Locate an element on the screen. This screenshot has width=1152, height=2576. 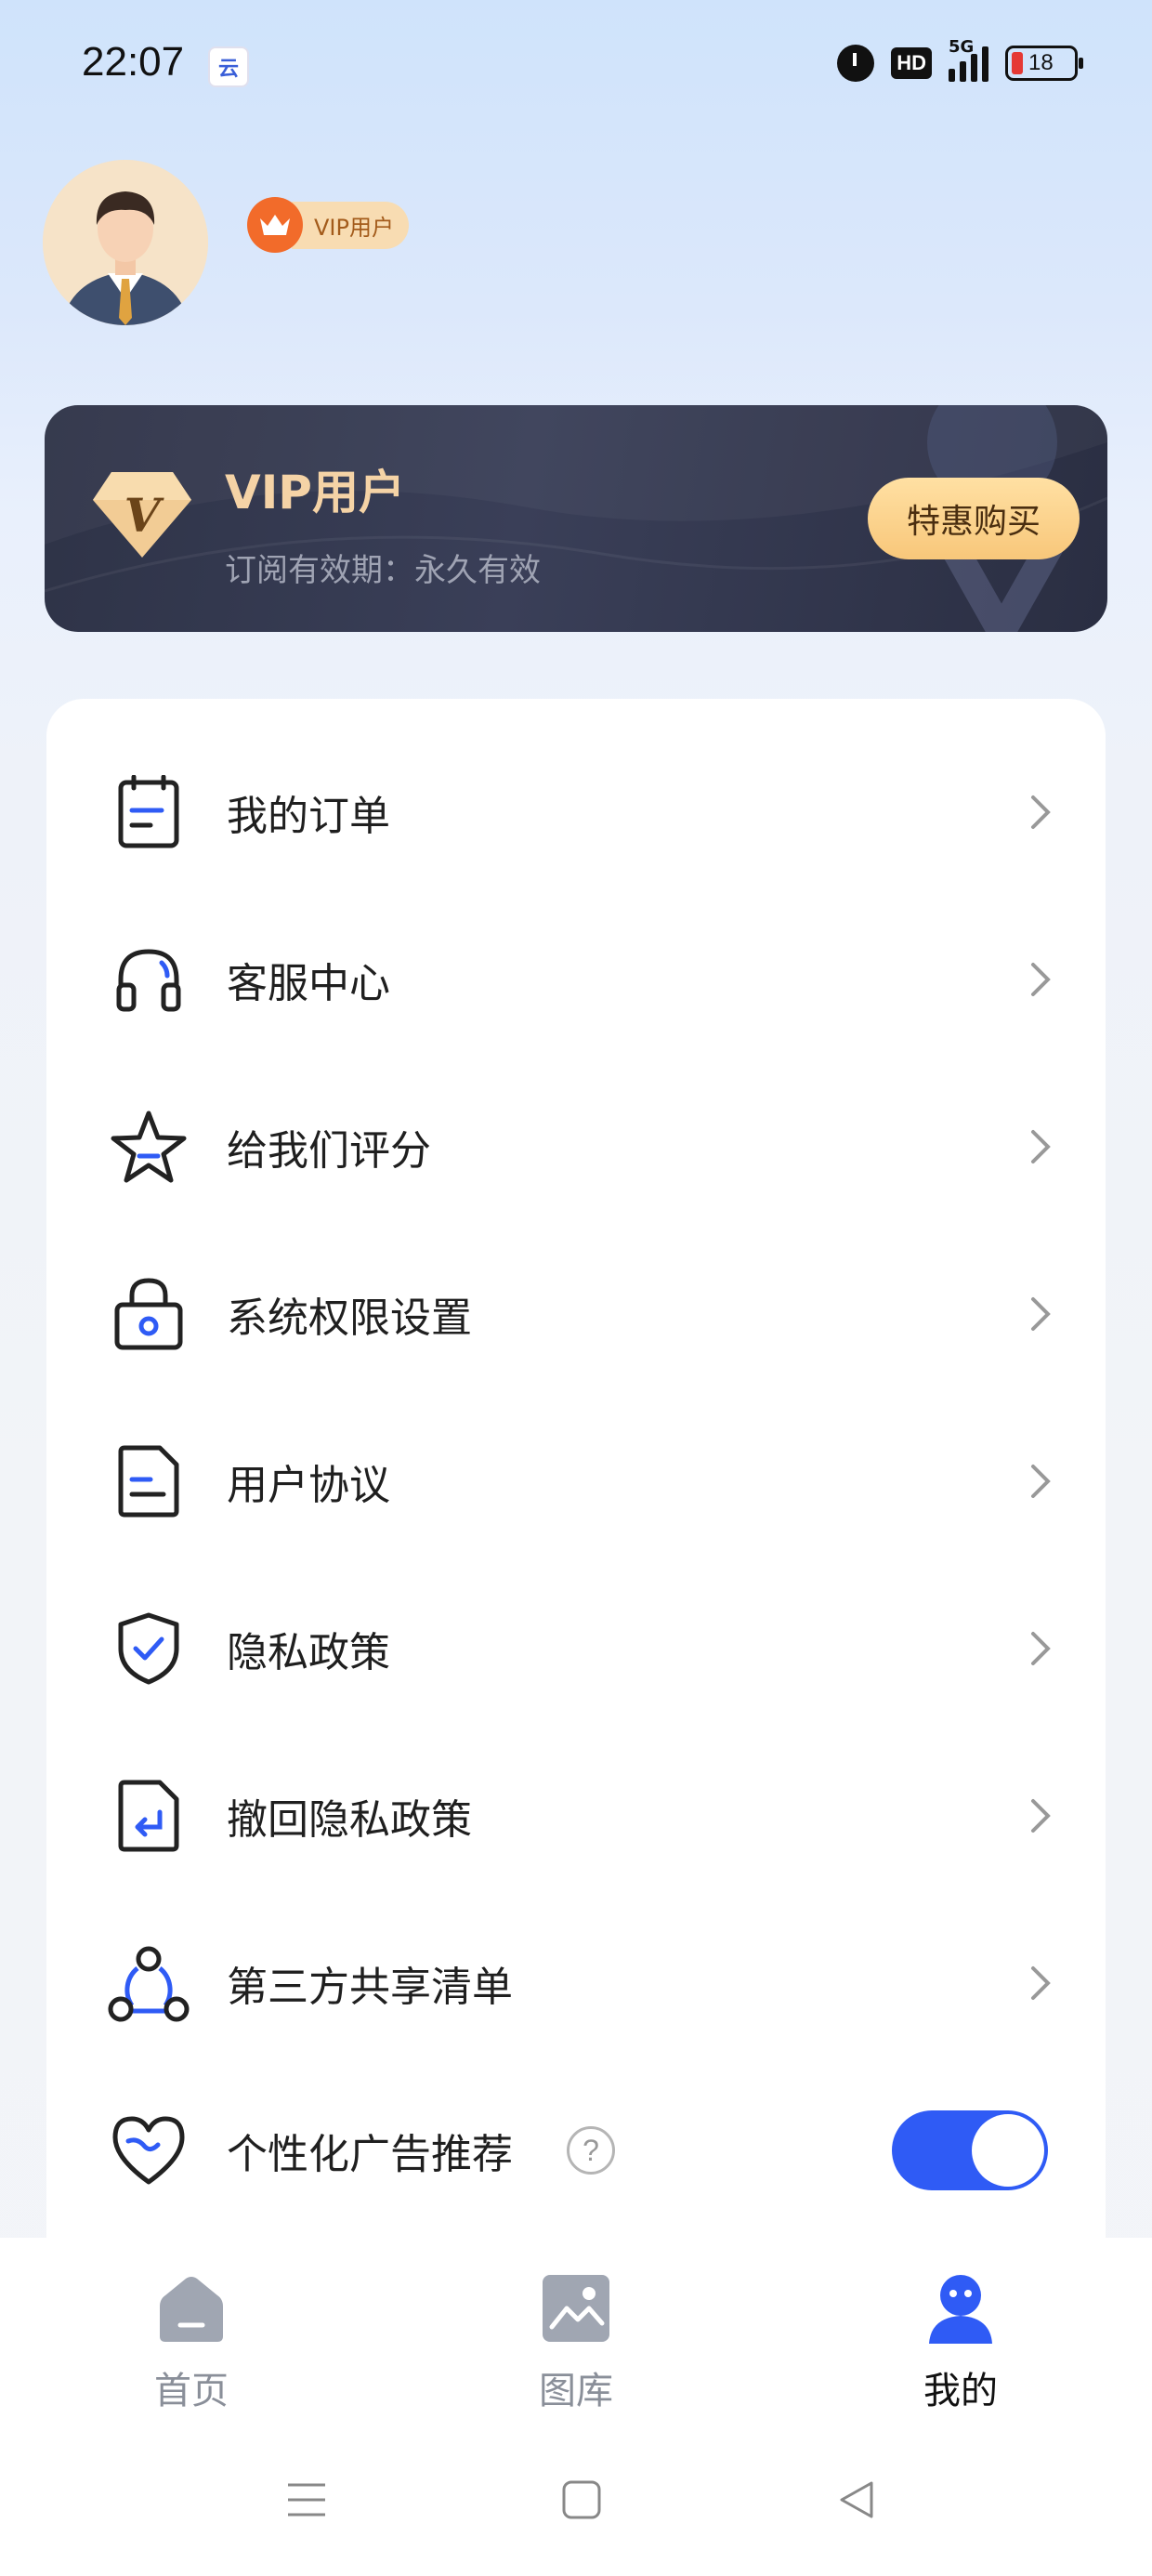
help-icon: ? is located at coordinates (591, 2150).